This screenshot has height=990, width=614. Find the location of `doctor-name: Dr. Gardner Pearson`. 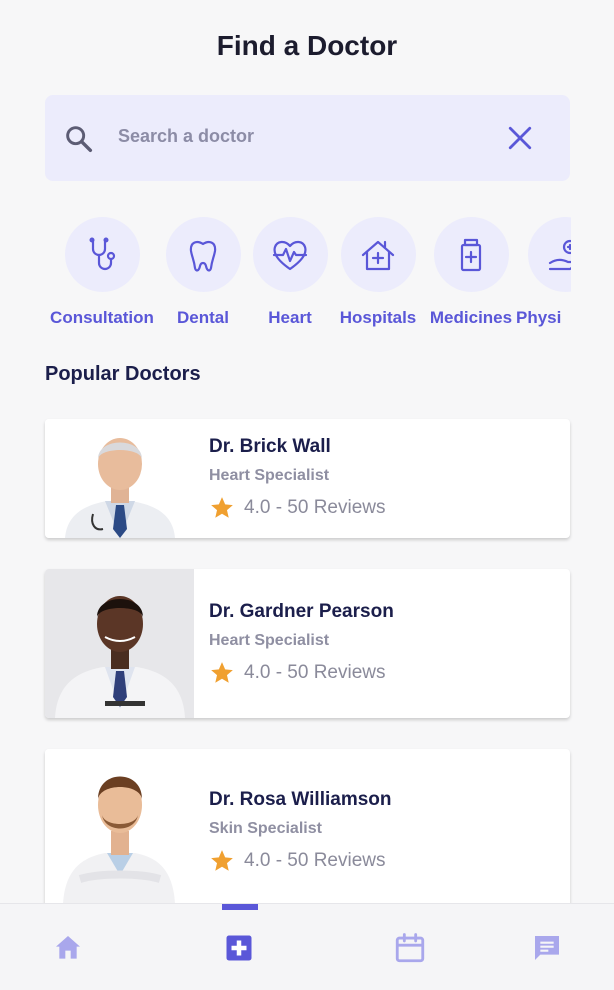

doctor-name: Dr. Gardner Pearson is located at coordinates (301, 611).